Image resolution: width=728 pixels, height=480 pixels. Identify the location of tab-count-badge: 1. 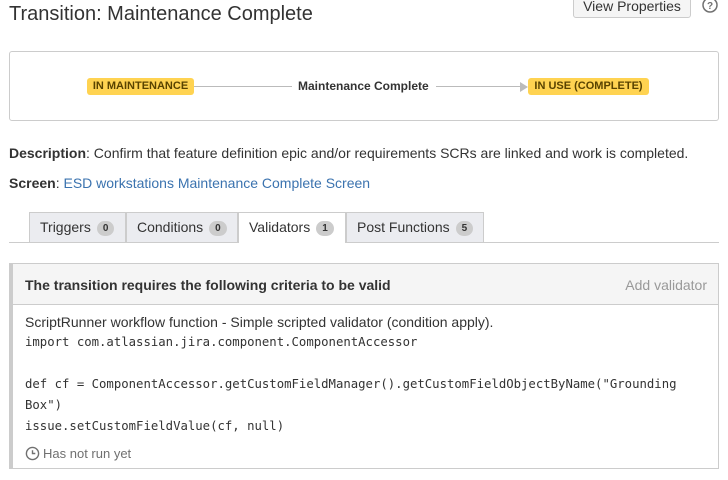
(325, 228).